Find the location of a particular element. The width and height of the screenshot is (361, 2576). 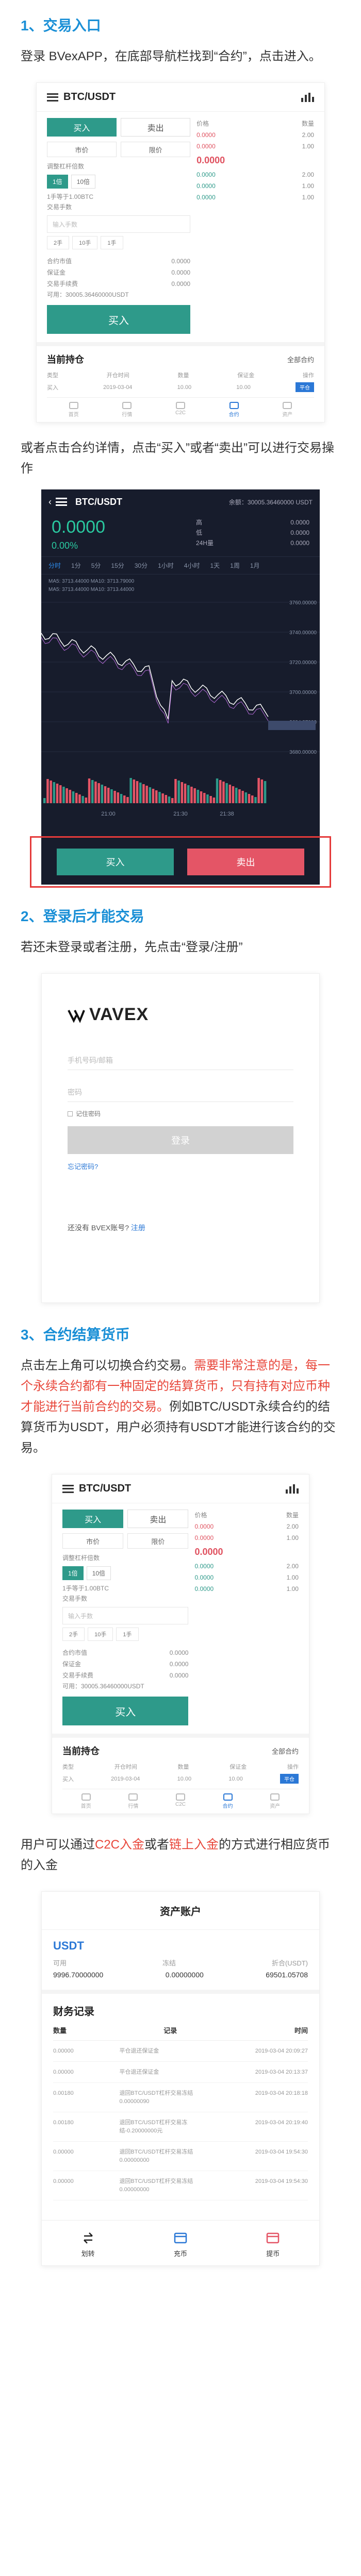

y-tick-label: 3760.00000 is located at coordinates (303, 603).